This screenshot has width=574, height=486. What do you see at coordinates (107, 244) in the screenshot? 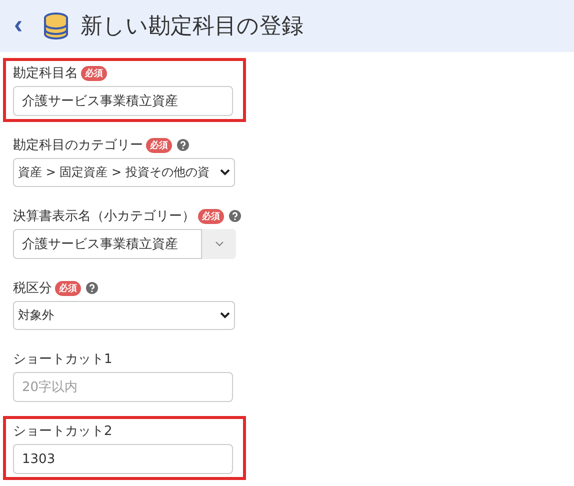
I see `combo-field: 介護サービス事業積立資産` at bounding box center [107, 244].